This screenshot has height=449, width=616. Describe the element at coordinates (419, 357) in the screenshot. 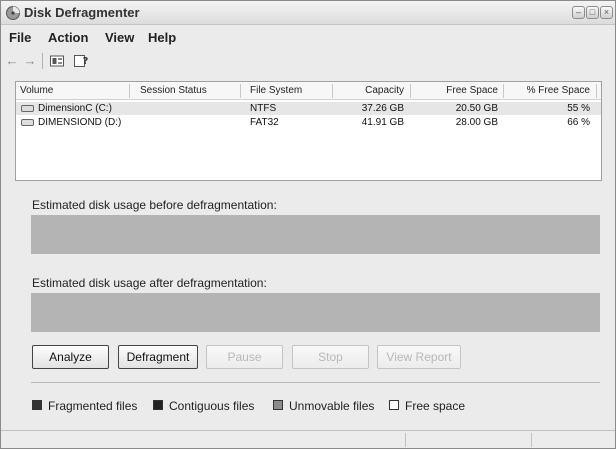

I see `view-report-button: View Report` at that location.